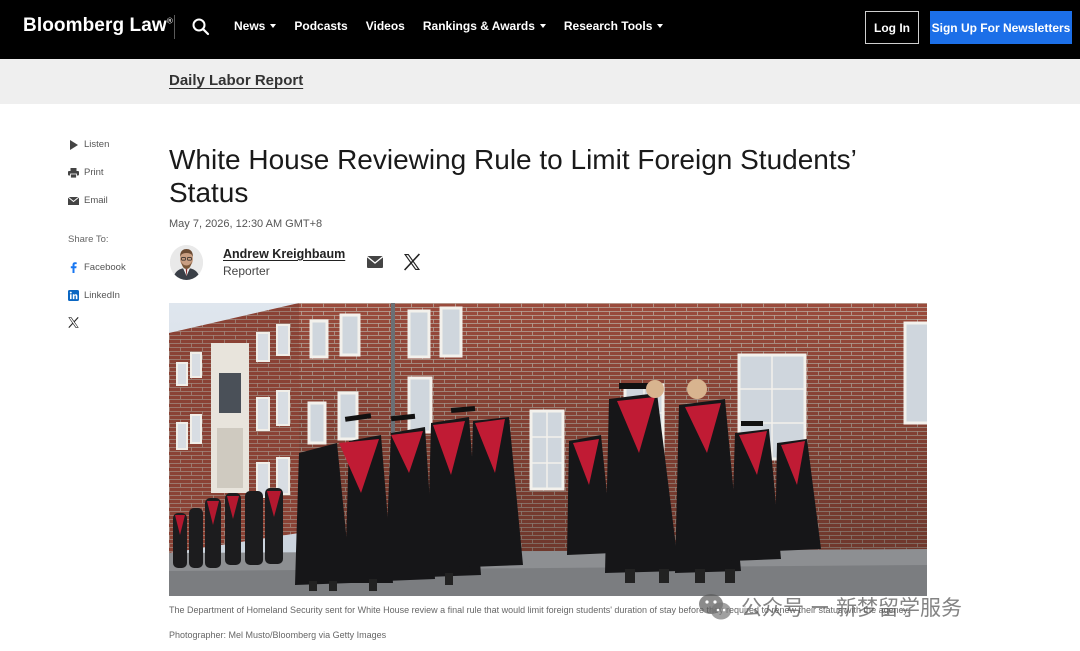 This screenshot has width=1080, height=651. What do you see at coordinates (73, 267) in the screenshot?
I see `facebook-icon` at bounding box center [73, 267].